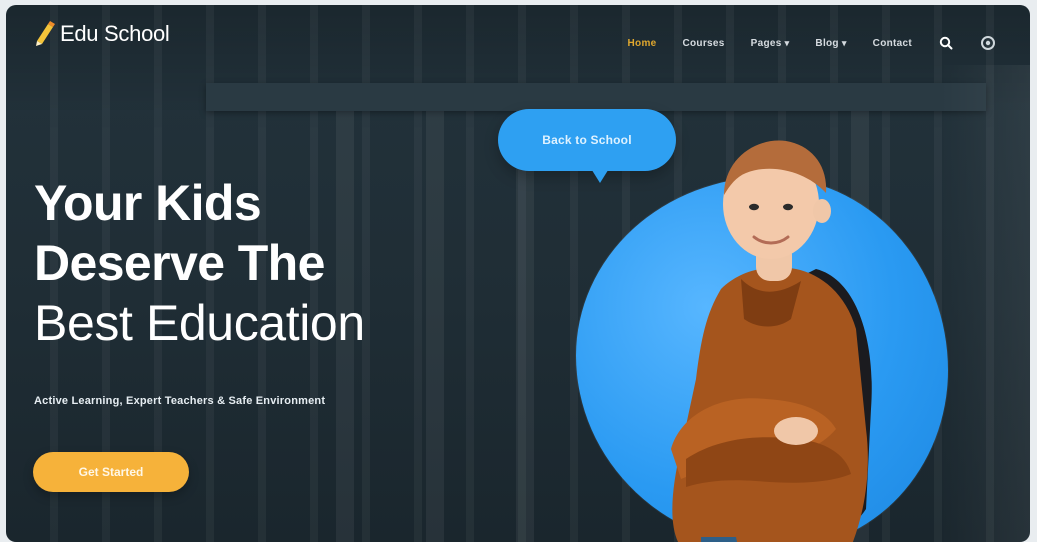  I want to click on pencil-logo-icon, so click(45, 33).